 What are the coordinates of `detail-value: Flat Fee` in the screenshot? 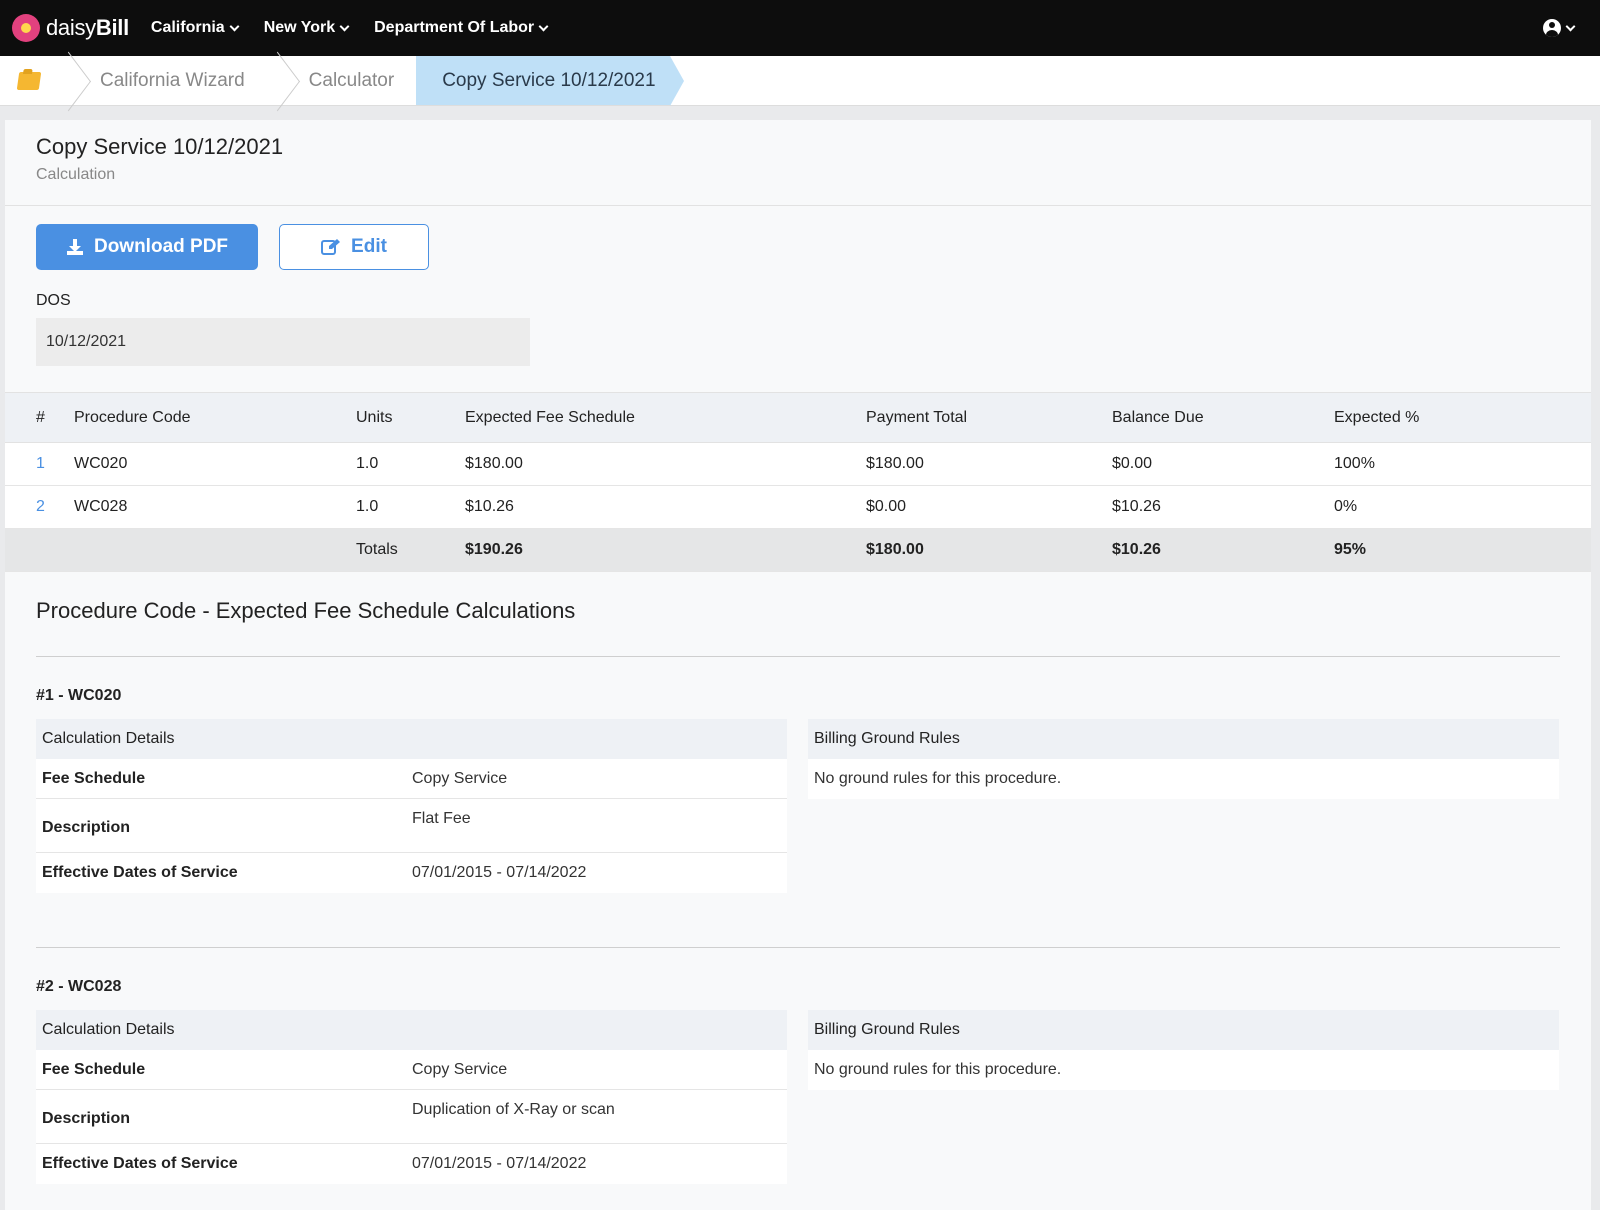 It's located at (441, 818).